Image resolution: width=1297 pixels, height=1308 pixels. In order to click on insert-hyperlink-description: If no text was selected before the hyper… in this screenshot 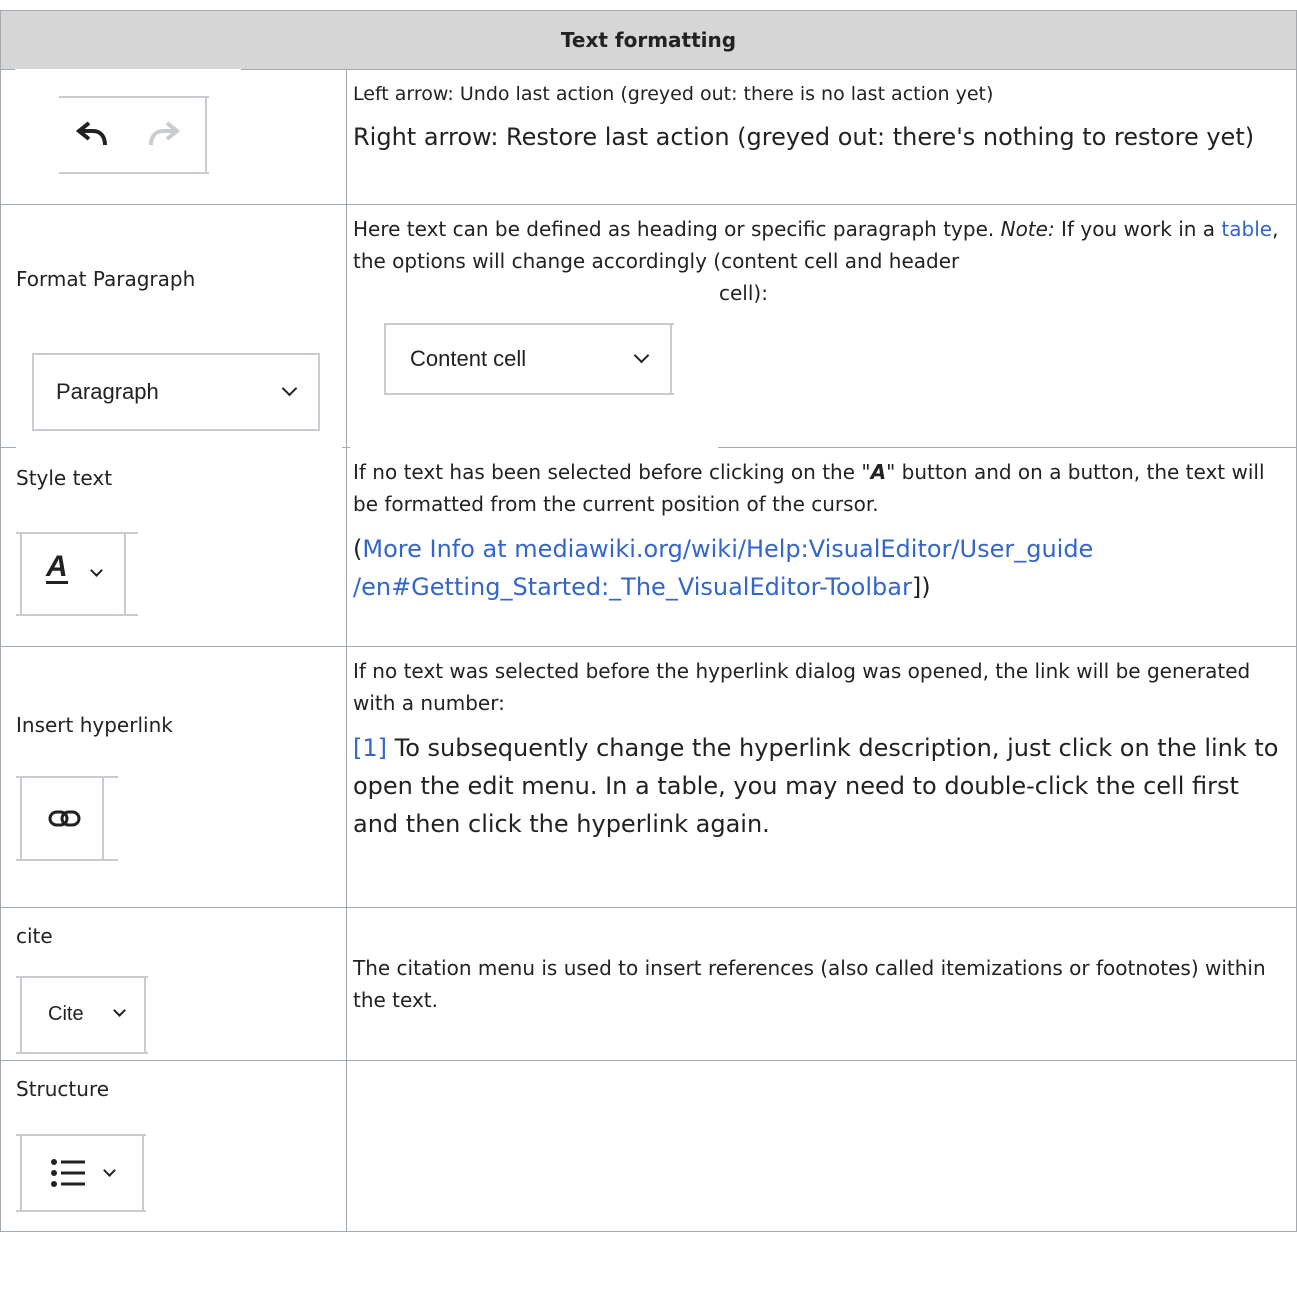, I will do `click(821, 777)`.